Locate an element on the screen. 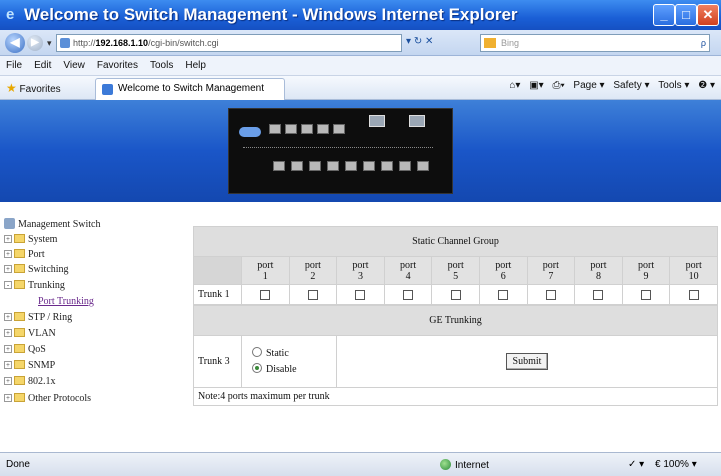  tree-label: VLAN is located at coordinates (42, 333).